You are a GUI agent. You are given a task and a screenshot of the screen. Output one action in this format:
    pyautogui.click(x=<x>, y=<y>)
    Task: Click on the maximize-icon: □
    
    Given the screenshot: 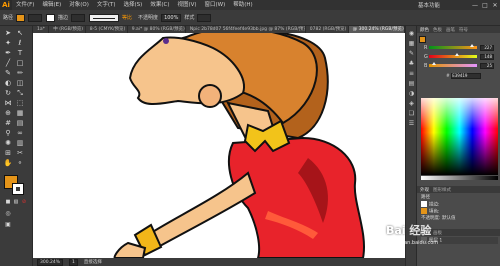 What is the action you would take?
    pyautogui.click(x=485, y=5)
    